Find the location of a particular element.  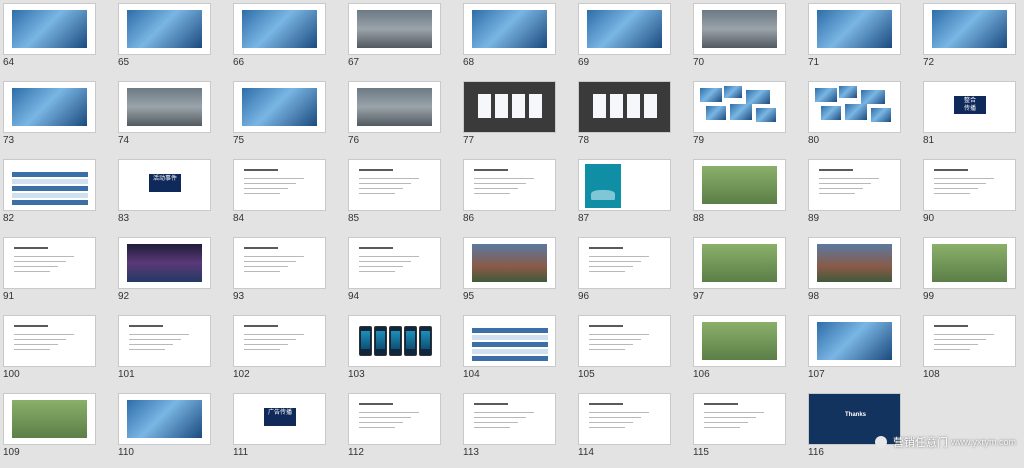

slide-thumbnail-cell: 94 is located at coordinates (402, 273).